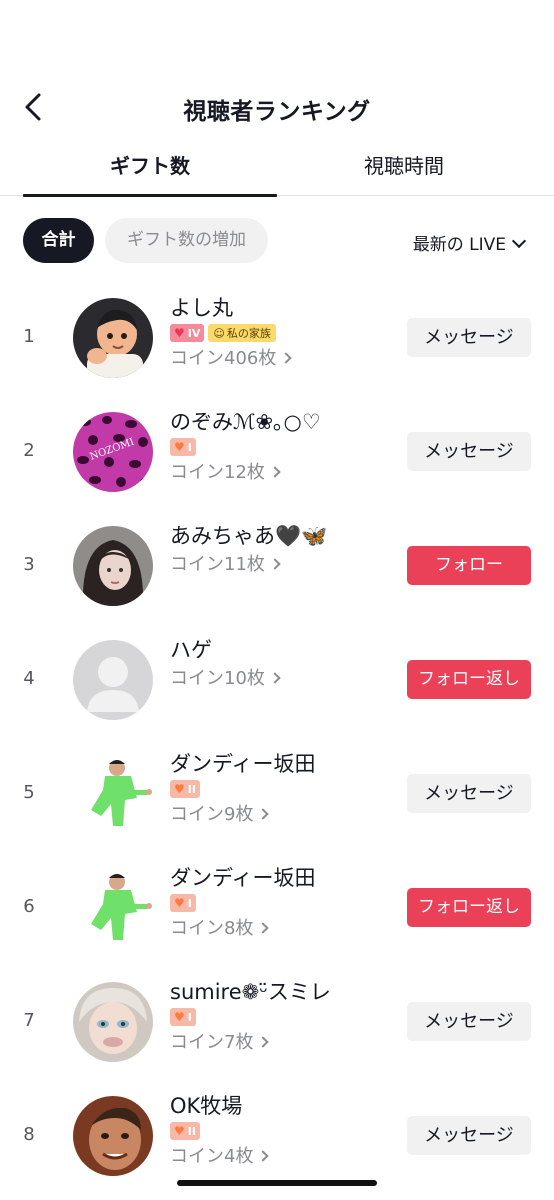 Image resolution: width=554 pixels, height=1200 pixels. What do you see at coordinates (29, 450) in the screenshot?
I see `rank-number: 2` at bounding box center [29, 450].